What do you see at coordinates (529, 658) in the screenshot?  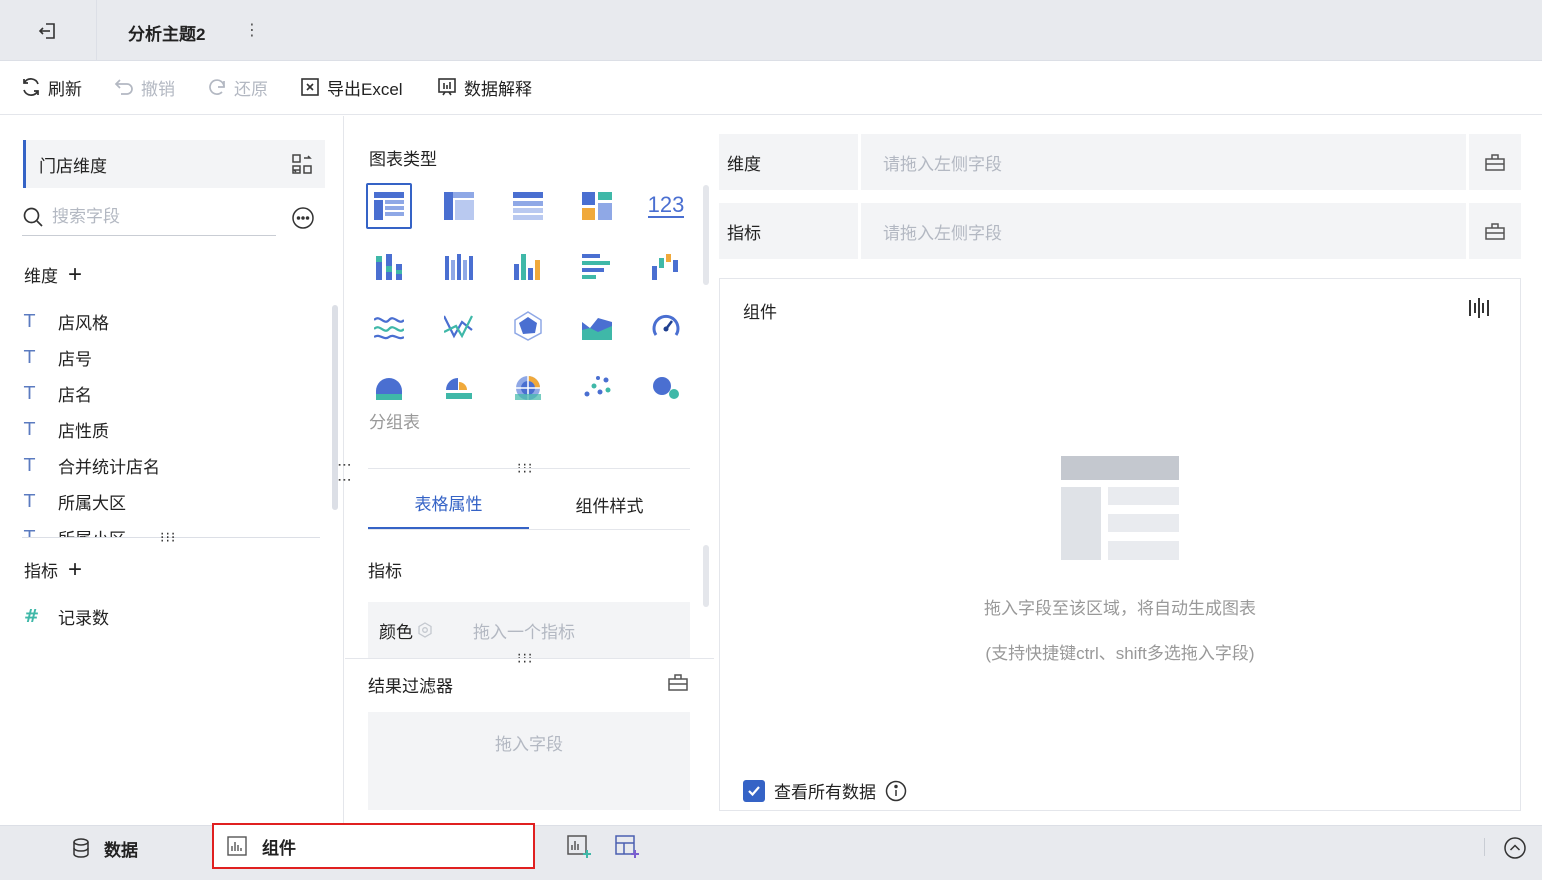 I see `filter-divider` at bounding box center [529, 658].